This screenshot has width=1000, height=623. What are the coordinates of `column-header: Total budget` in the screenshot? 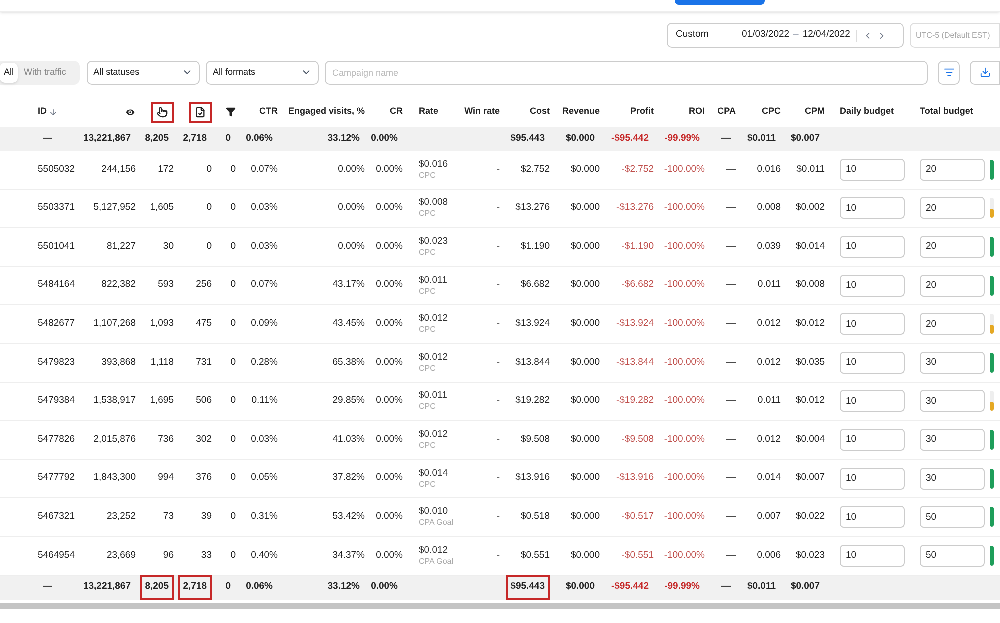 It's located at (947, 112).